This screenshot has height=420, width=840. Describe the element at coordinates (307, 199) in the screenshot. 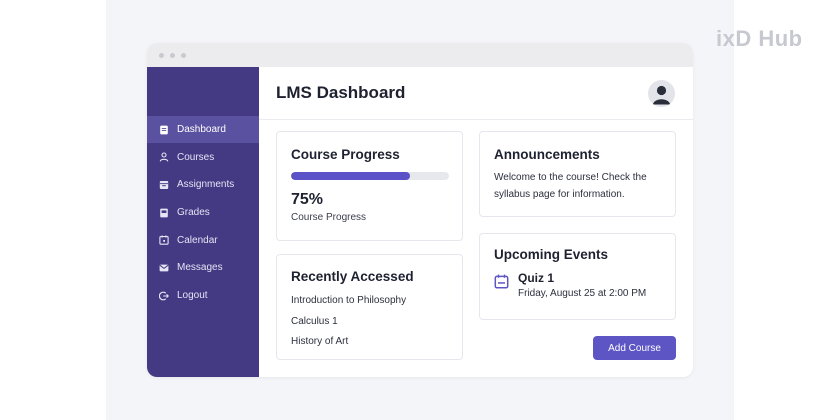

I see `progress-percentage: 75%` at that location.